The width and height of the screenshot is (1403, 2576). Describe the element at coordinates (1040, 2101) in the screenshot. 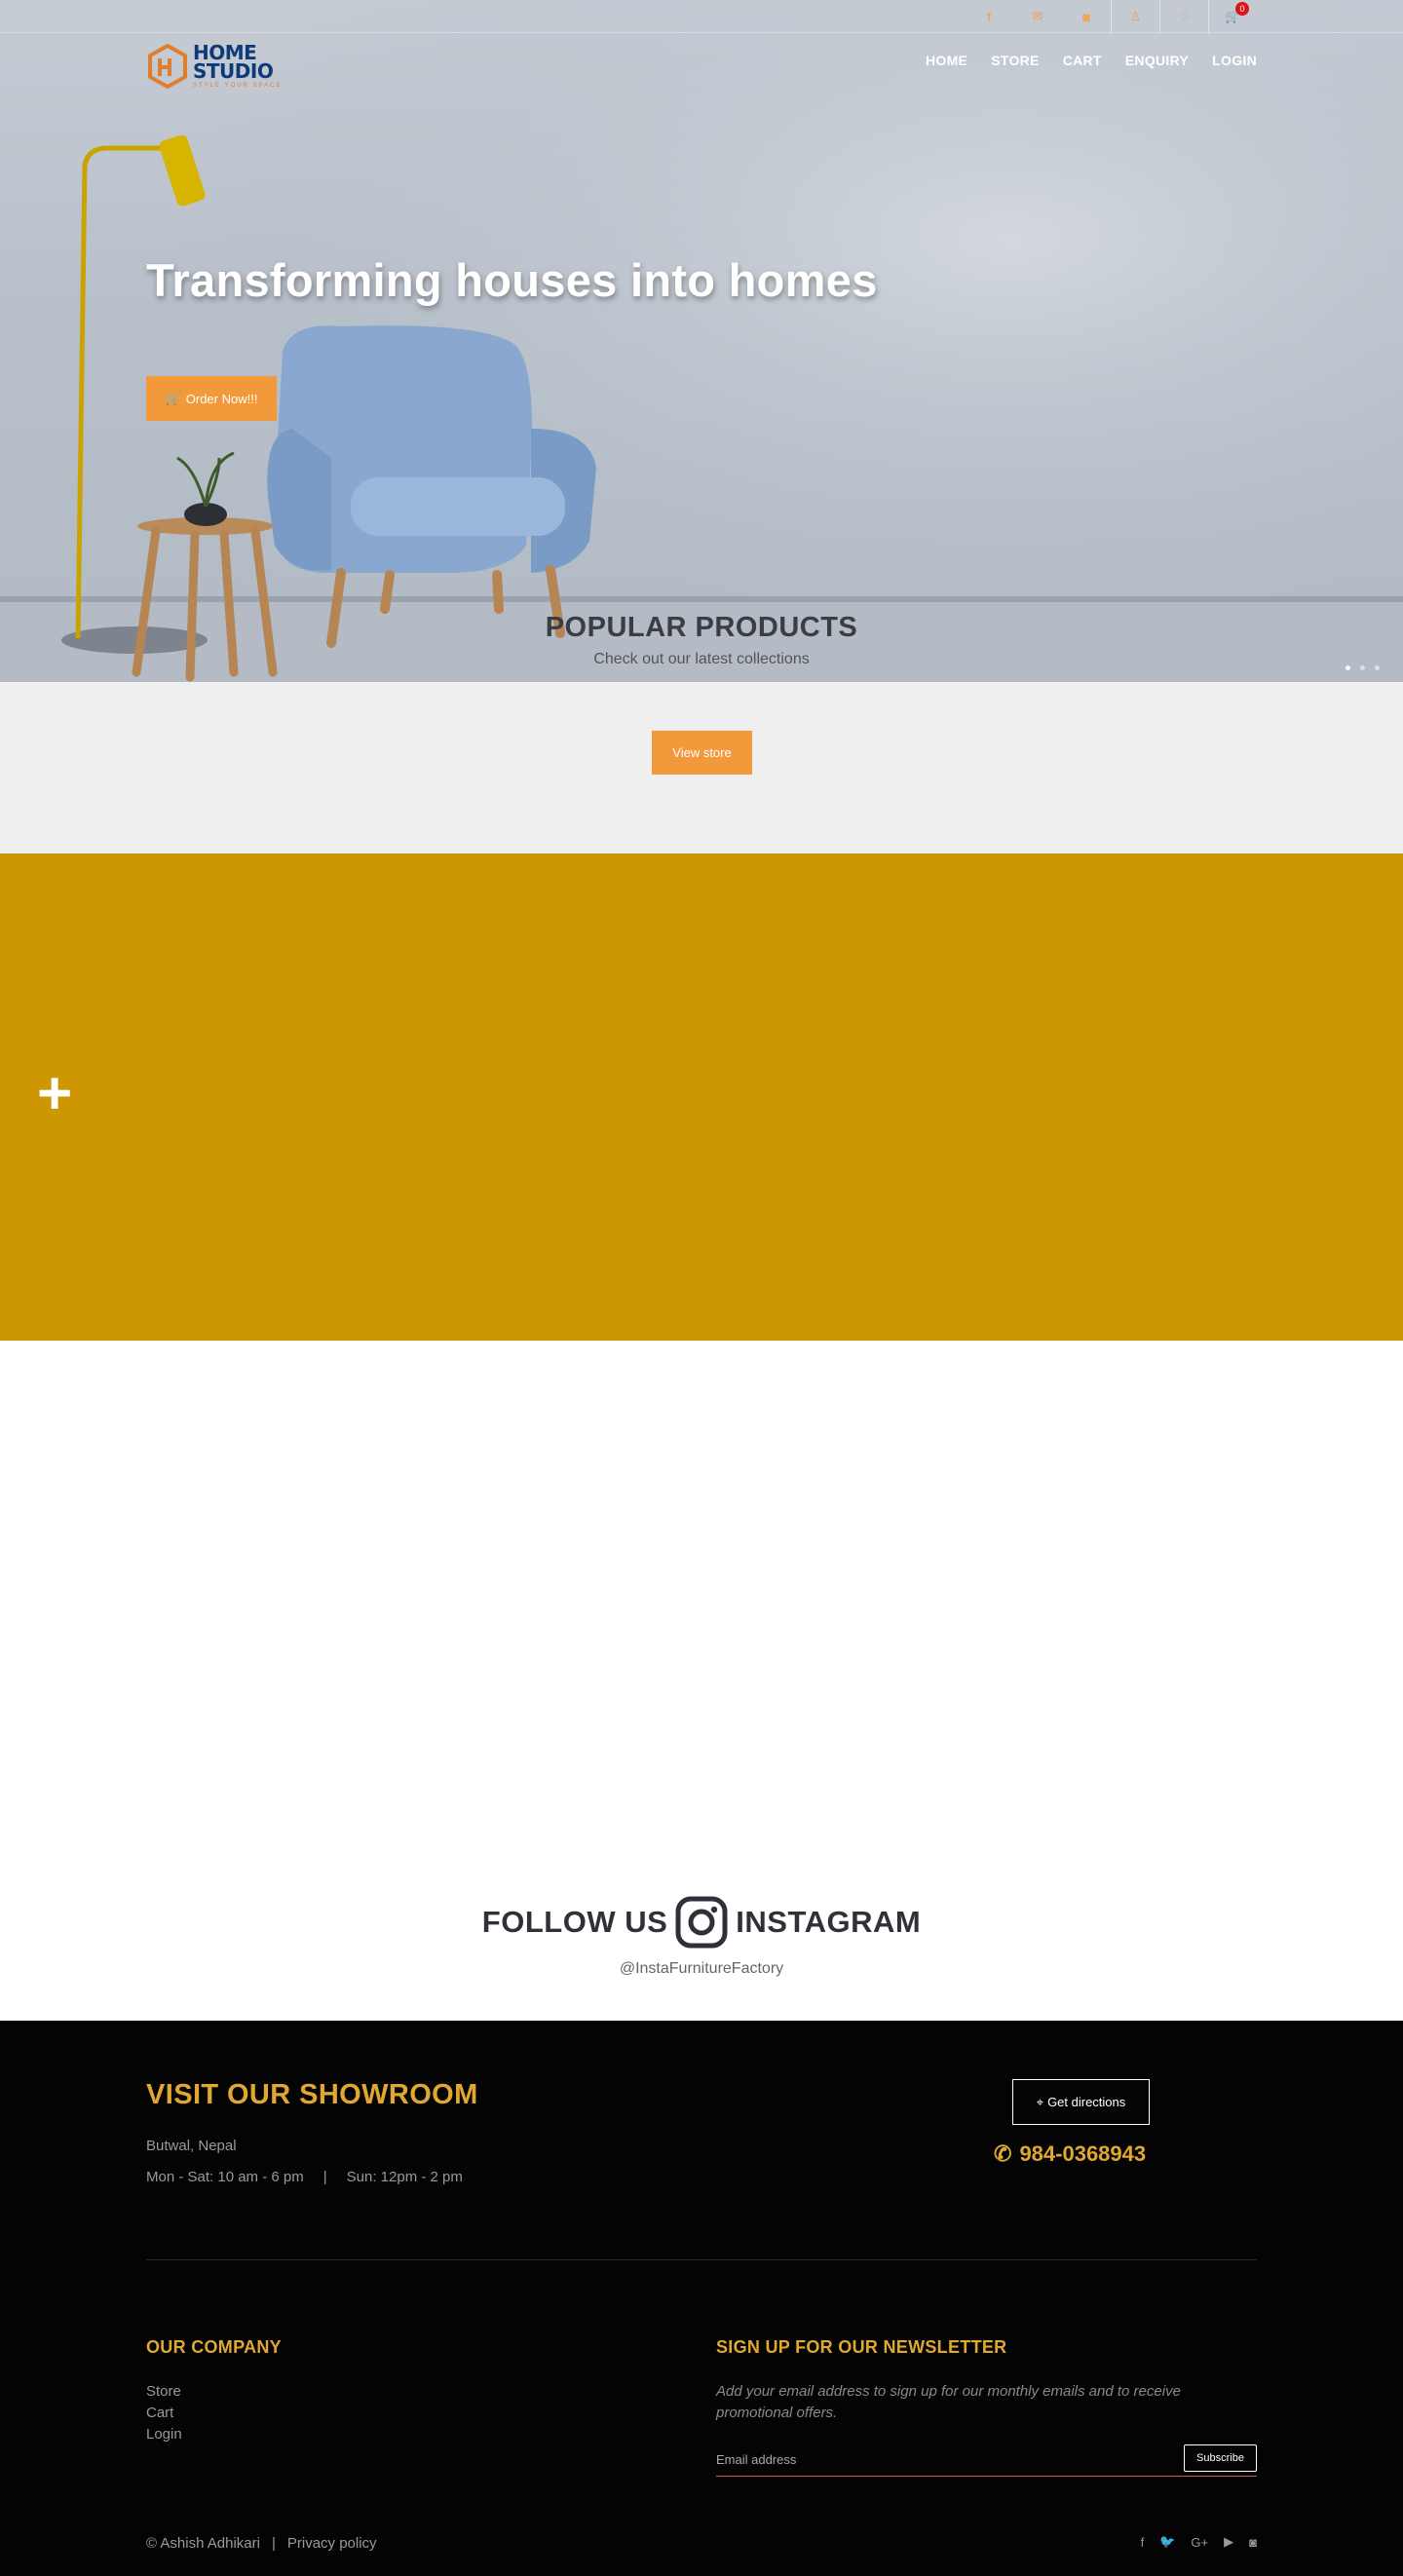

I see `map-pin-icon: ⌖` at that location.